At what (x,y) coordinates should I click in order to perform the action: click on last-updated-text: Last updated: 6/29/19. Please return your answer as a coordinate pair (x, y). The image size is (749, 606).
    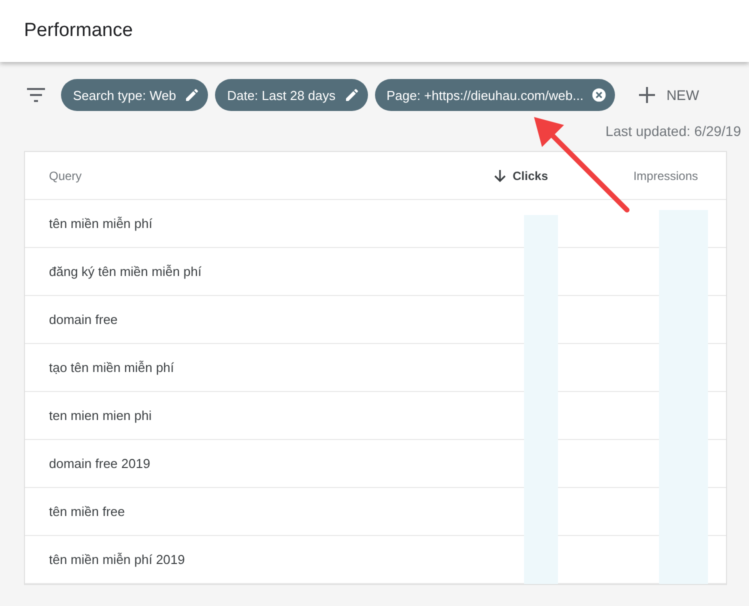
    Looking at the image, I should click on (674, 131).